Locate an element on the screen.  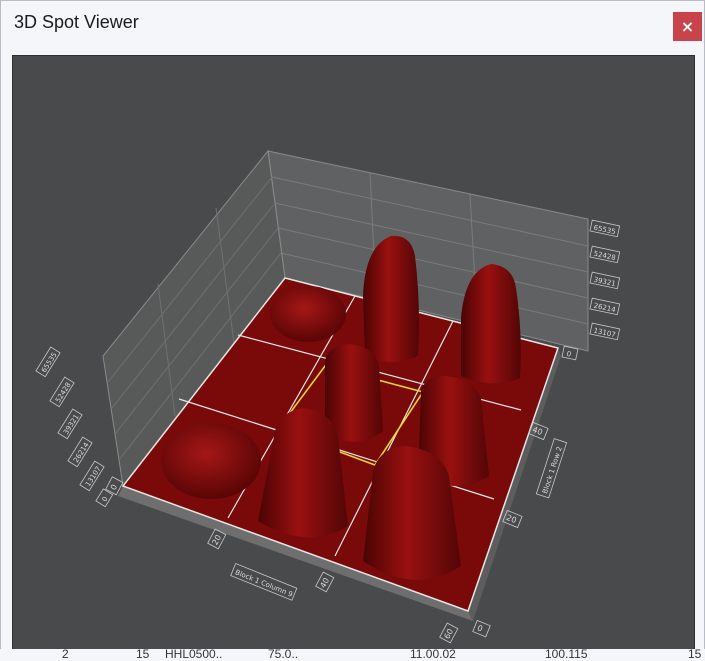
window-title: 3D Spot Viewer is located at coordinates (76, 22).